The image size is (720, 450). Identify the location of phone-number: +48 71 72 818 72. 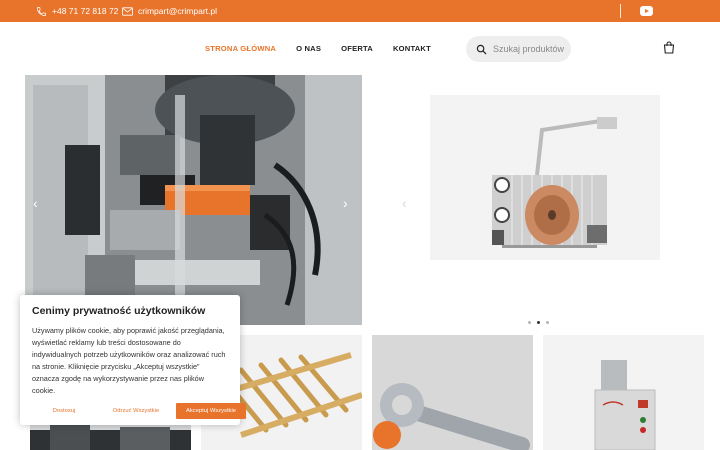
(85, 11).